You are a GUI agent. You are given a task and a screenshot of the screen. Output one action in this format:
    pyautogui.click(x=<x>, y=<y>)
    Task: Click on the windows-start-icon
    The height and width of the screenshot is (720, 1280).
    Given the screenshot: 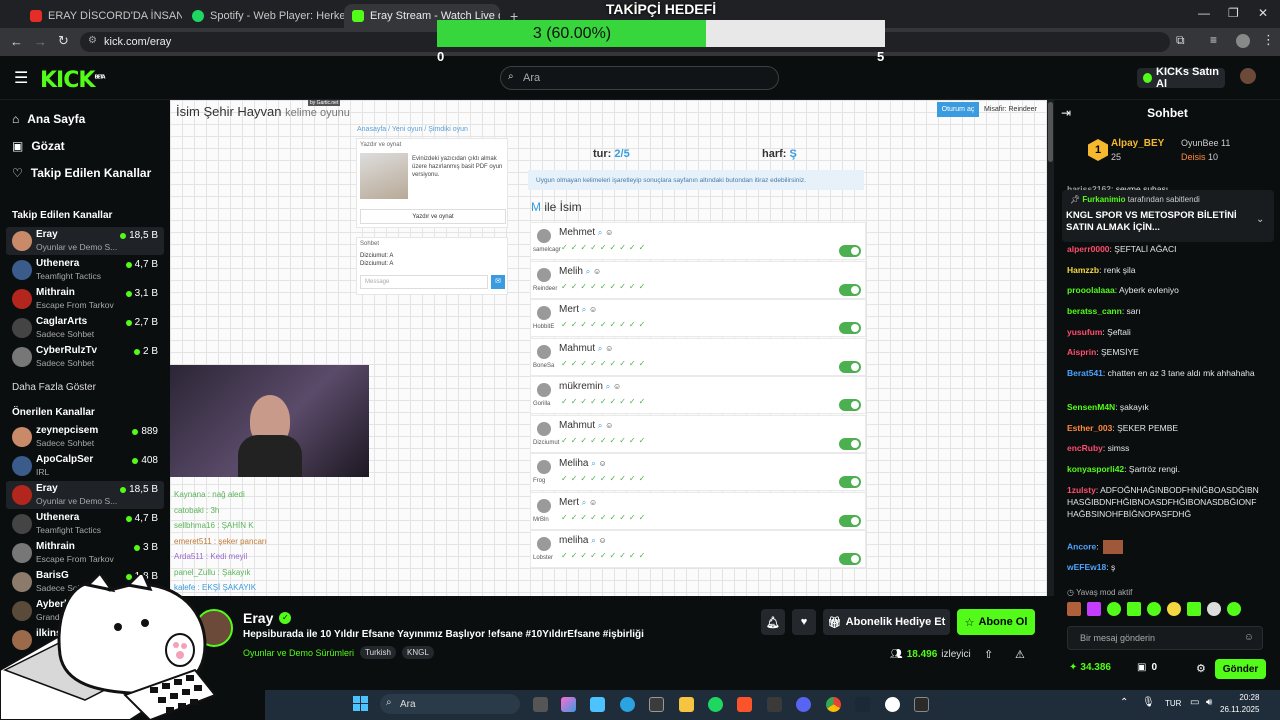 What is the action you would take?
    pyautogui.click(x=360, y=703)
    